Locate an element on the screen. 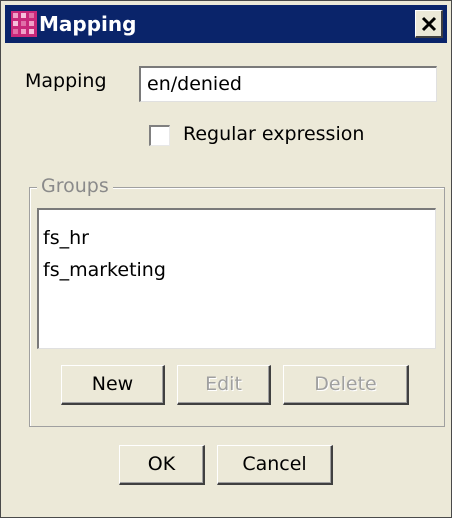  app-icon is located at coordinates (24, 24).